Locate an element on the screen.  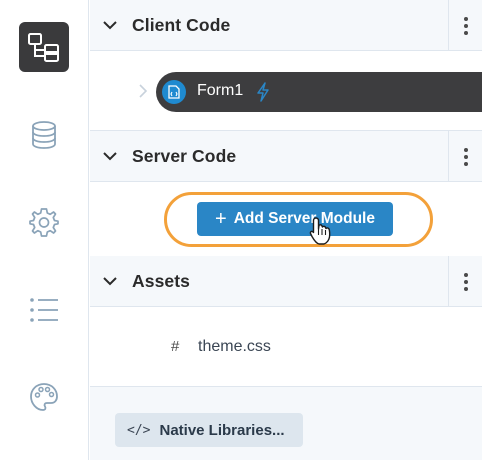
code-icon: </> is located at coordinates (139, 430).